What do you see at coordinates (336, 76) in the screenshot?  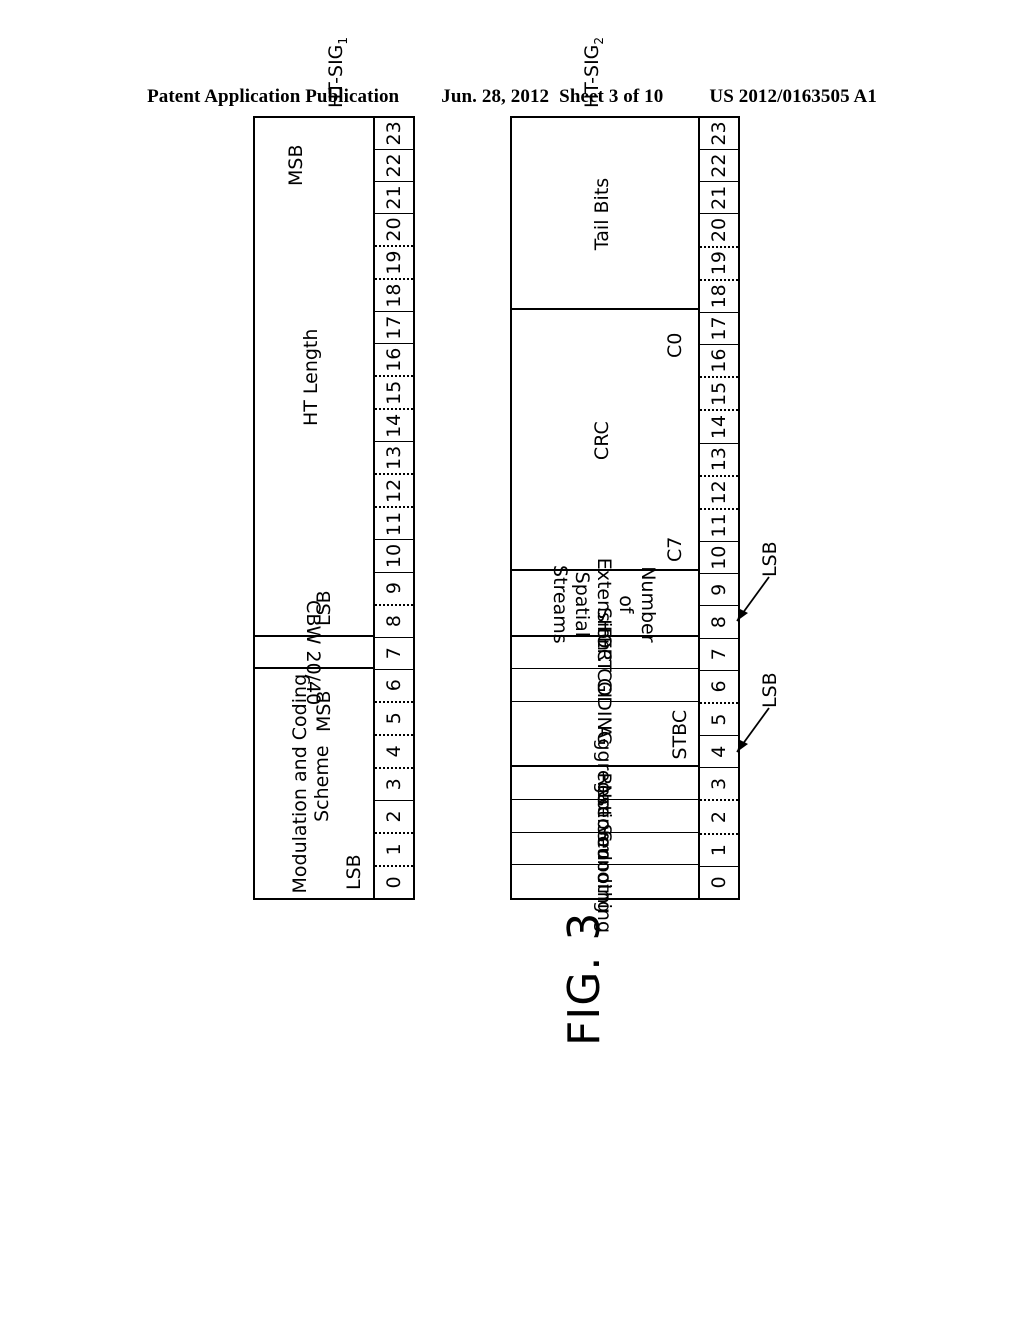 I see `row-label-ht-sig-1-text: HT-SIG` at bounding box center [336, 76].